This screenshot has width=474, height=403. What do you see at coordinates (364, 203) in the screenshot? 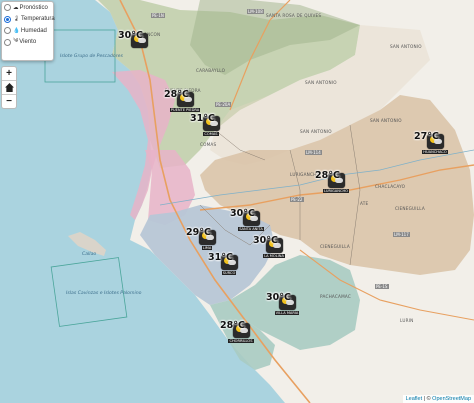
I see `label-ate: ATE` at bounding box center [364, 203].